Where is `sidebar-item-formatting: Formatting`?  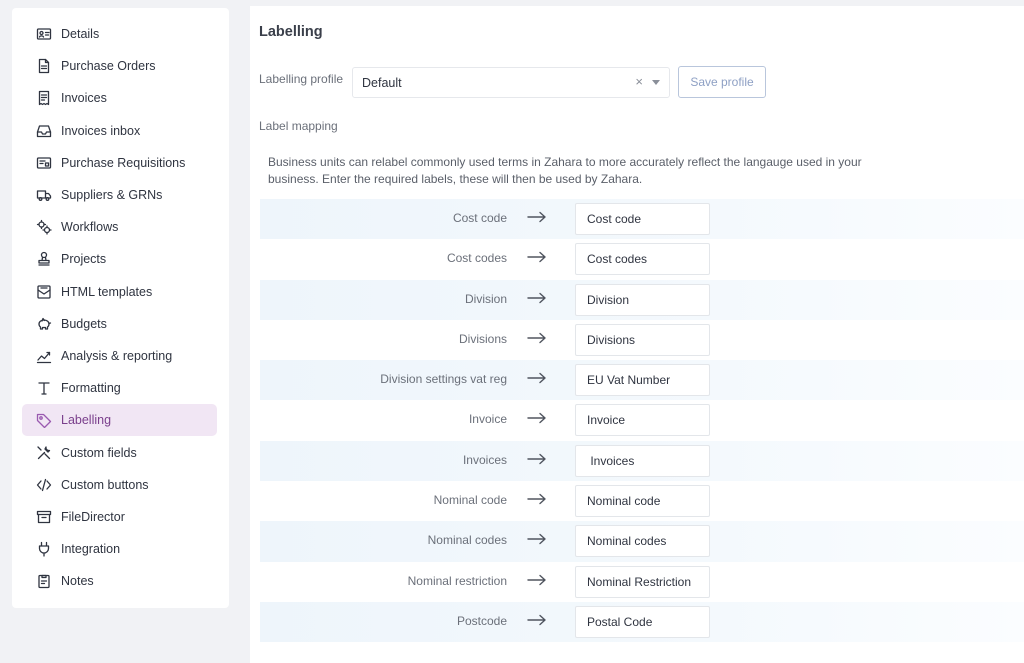 sidebar-item-formatting: Formatting is located at coordinates (119, 388).